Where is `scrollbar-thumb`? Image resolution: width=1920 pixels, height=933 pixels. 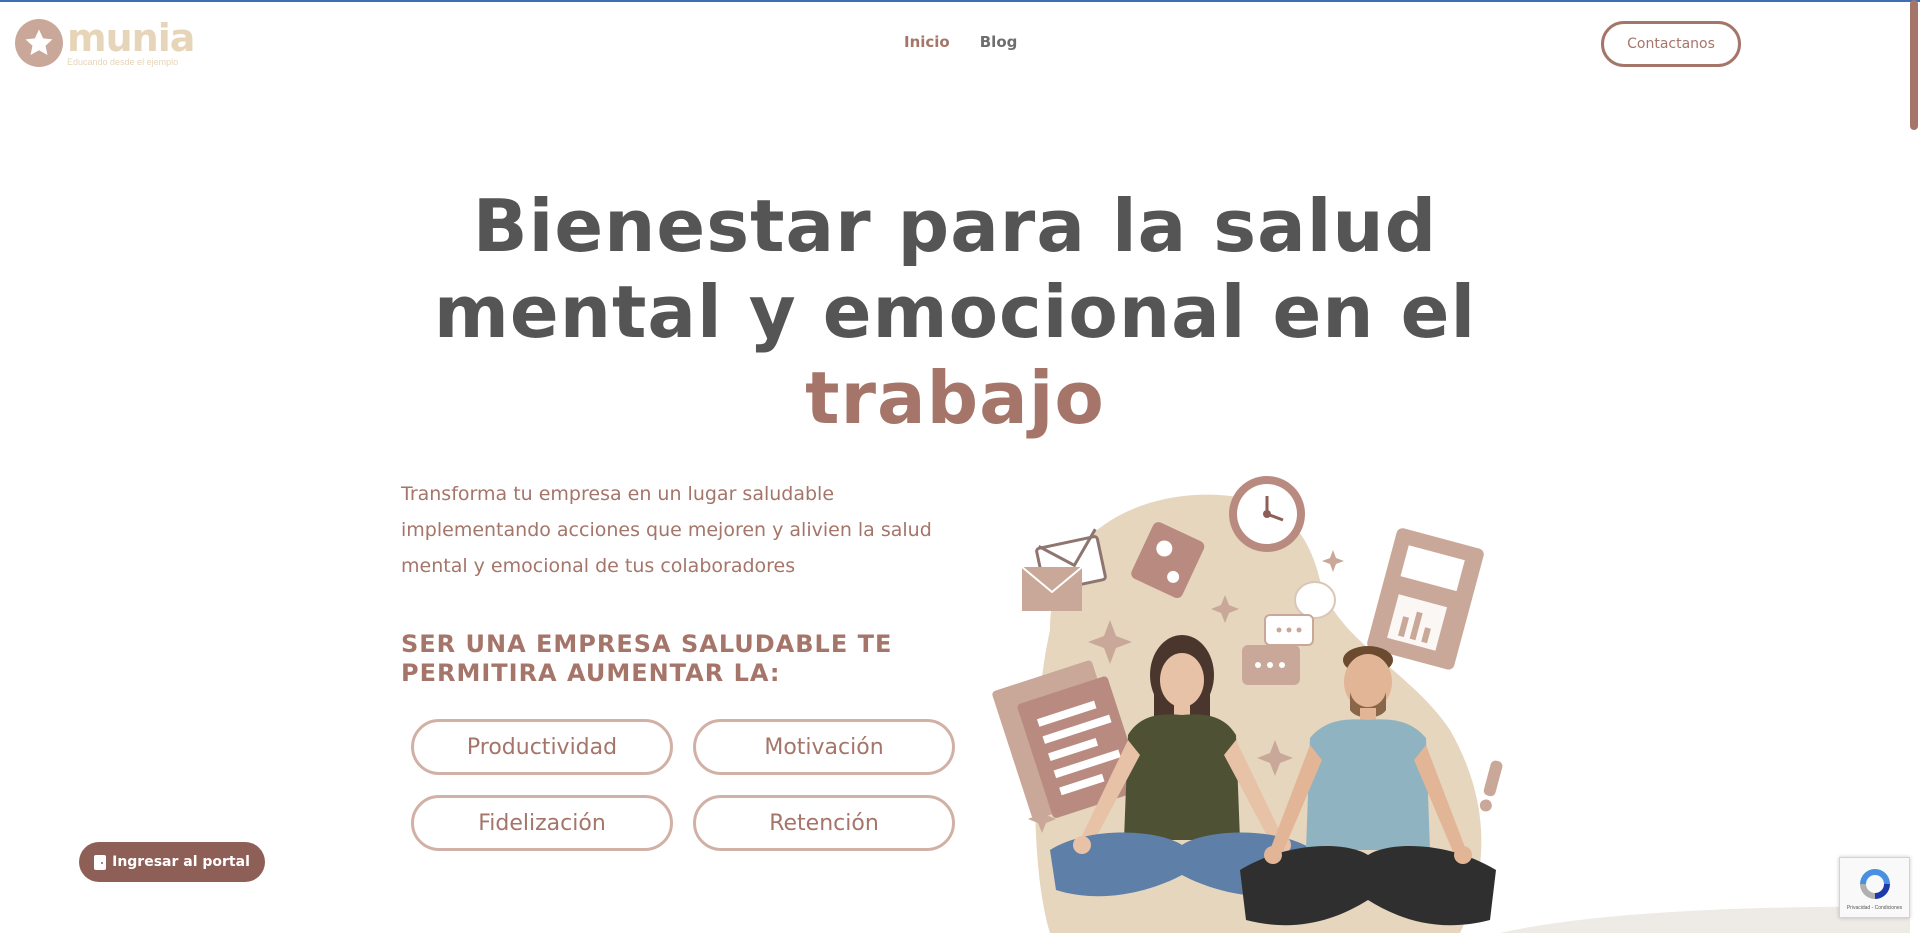 scrollbar-thumb is located at coordinates (1914, 65).